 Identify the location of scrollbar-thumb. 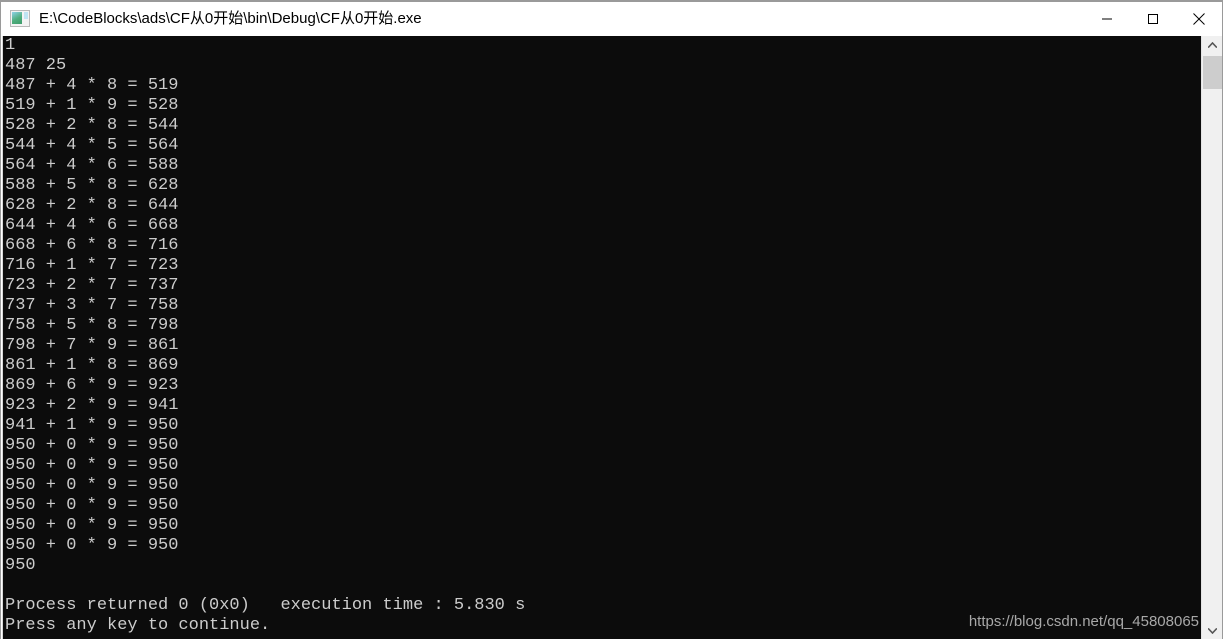
(1212, 72).